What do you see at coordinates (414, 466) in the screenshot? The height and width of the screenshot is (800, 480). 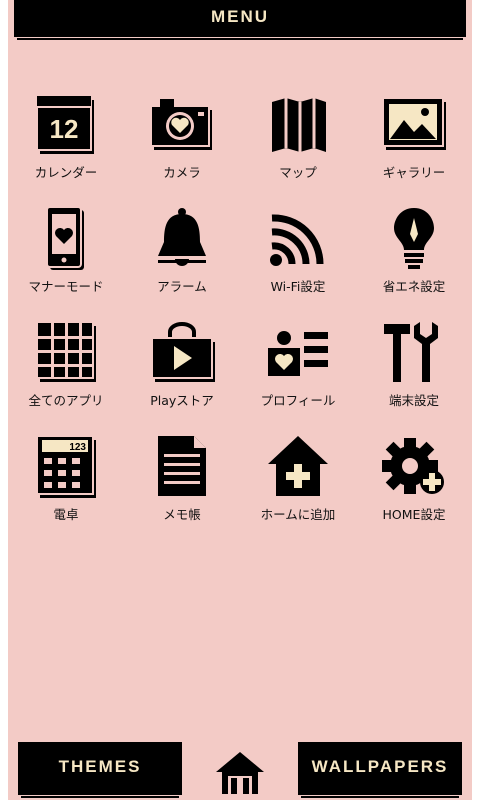 I see `gear-plus-icon` at bounding box center [414, 466].